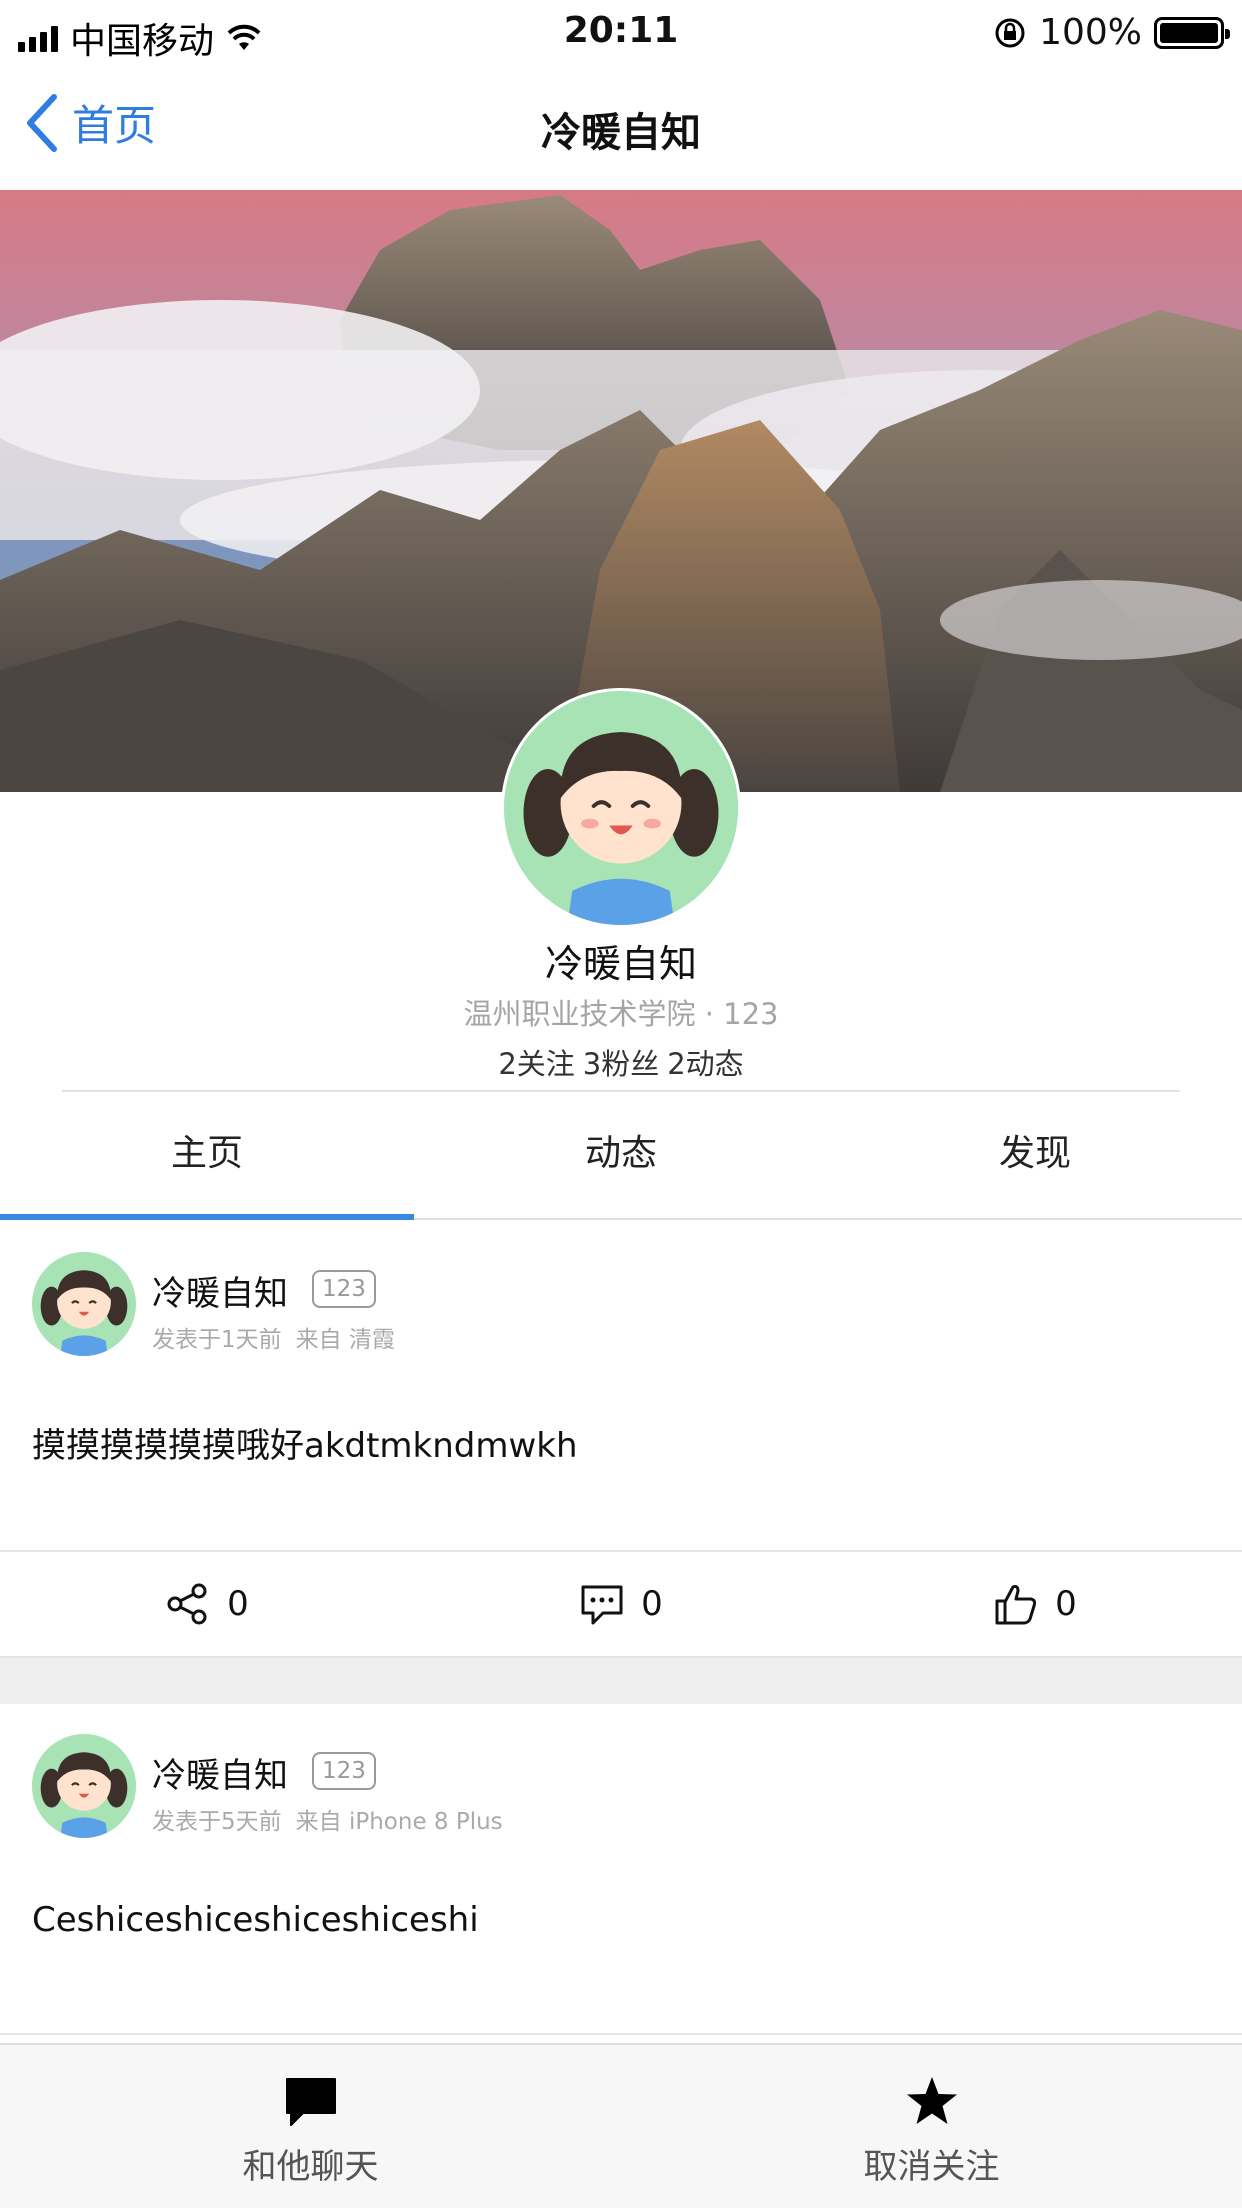 Image resolution: width=1242 pixels, height=2208 pixels. I want to click on post-text: 摸摸摸摸摸摸哦好akdtmkndmwkh, so click(305, 1446).